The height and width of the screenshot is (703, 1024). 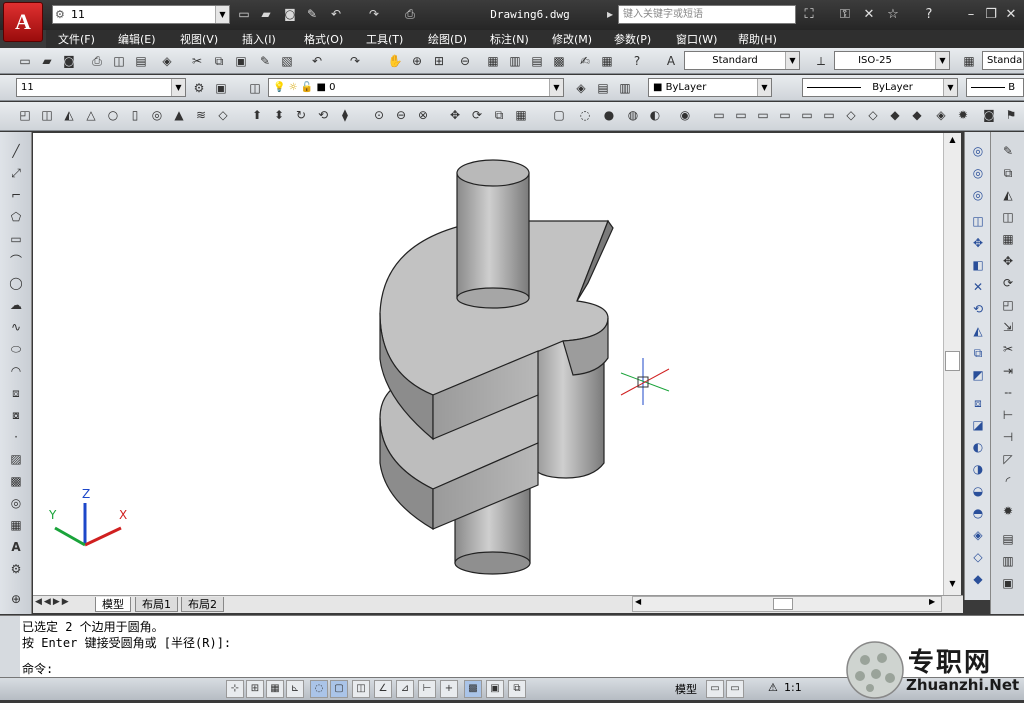 What do you see at coordinates (156, 604) in the screenshot?
I see `tab-layout1: 布局1` at bounding box center [156, 604].